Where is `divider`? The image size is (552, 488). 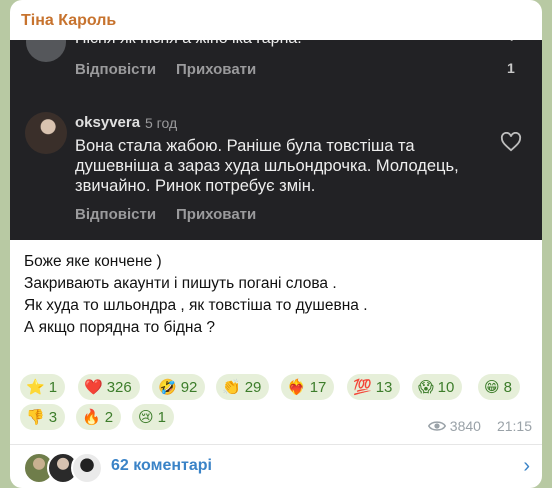 divider is located at coordinates (276, 444).